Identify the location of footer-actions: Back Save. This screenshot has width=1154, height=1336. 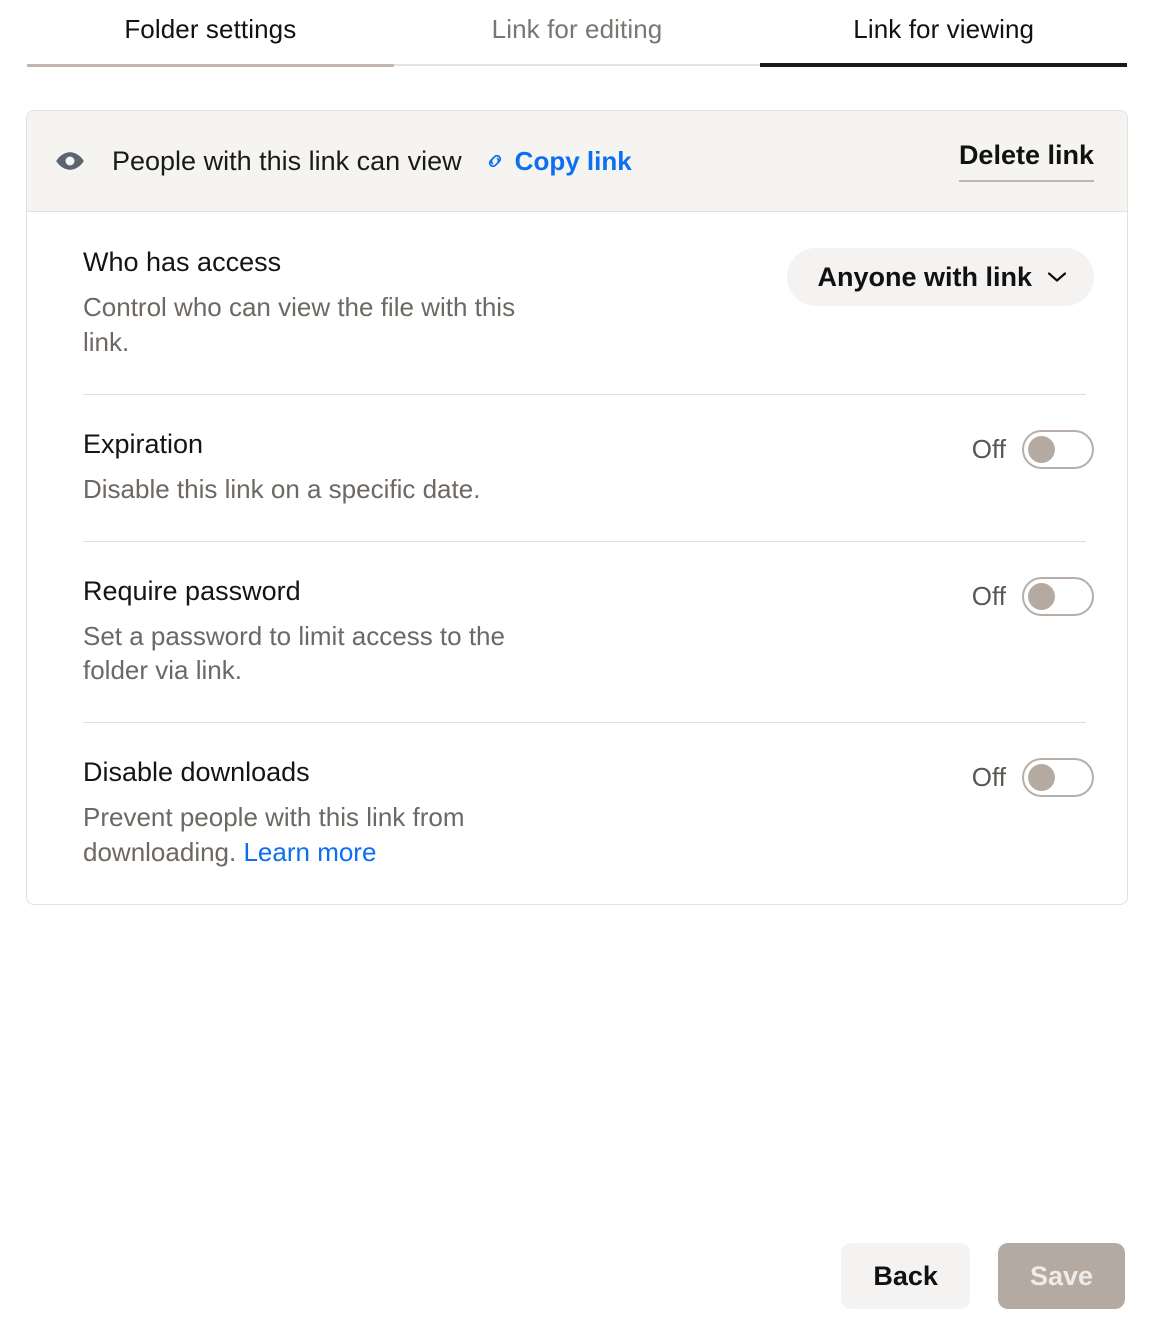
(577, 1276).